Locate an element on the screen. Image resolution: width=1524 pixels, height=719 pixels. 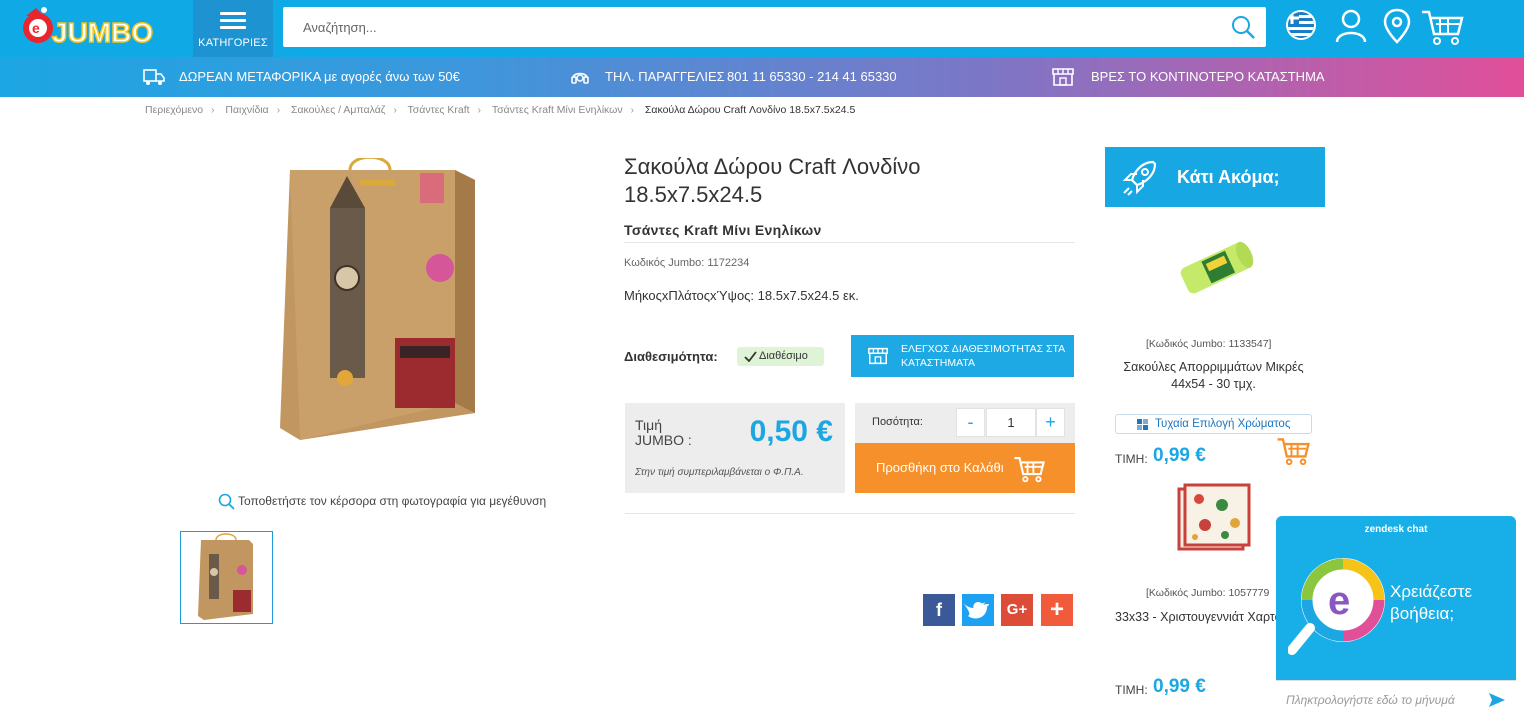
search-input is located at coordinates (748, 27).